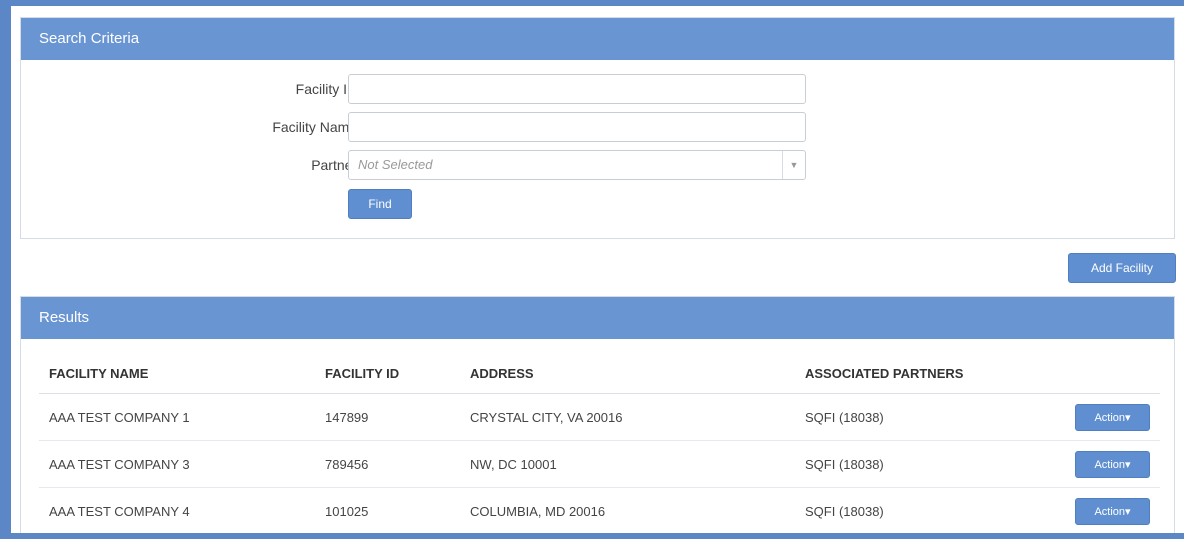  I want to click on facility-name-cell: AAA TEST COMPANY 3, so click(177, 464).